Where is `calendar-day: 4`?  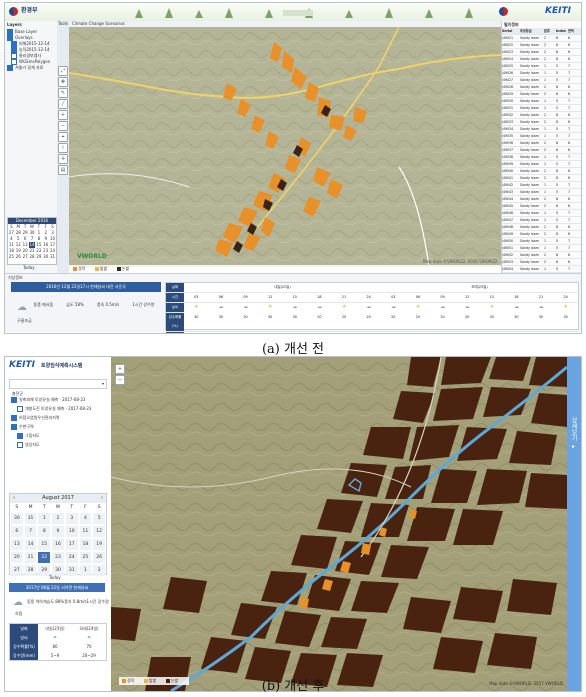 calendar-day: 4 is located at coordinates (85, 518).